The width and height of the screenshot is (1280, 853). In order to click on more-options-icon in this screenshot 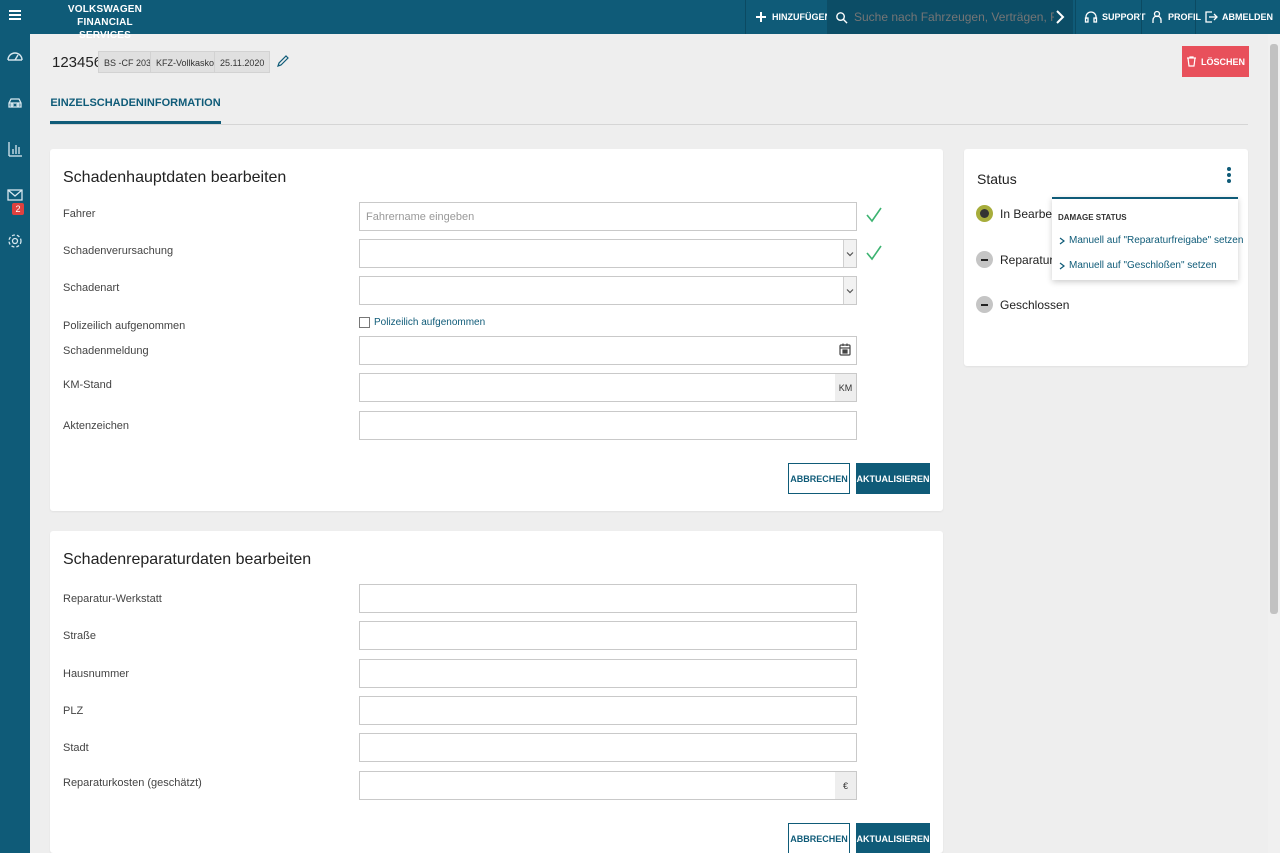, I will do `click(1229, 176)`.